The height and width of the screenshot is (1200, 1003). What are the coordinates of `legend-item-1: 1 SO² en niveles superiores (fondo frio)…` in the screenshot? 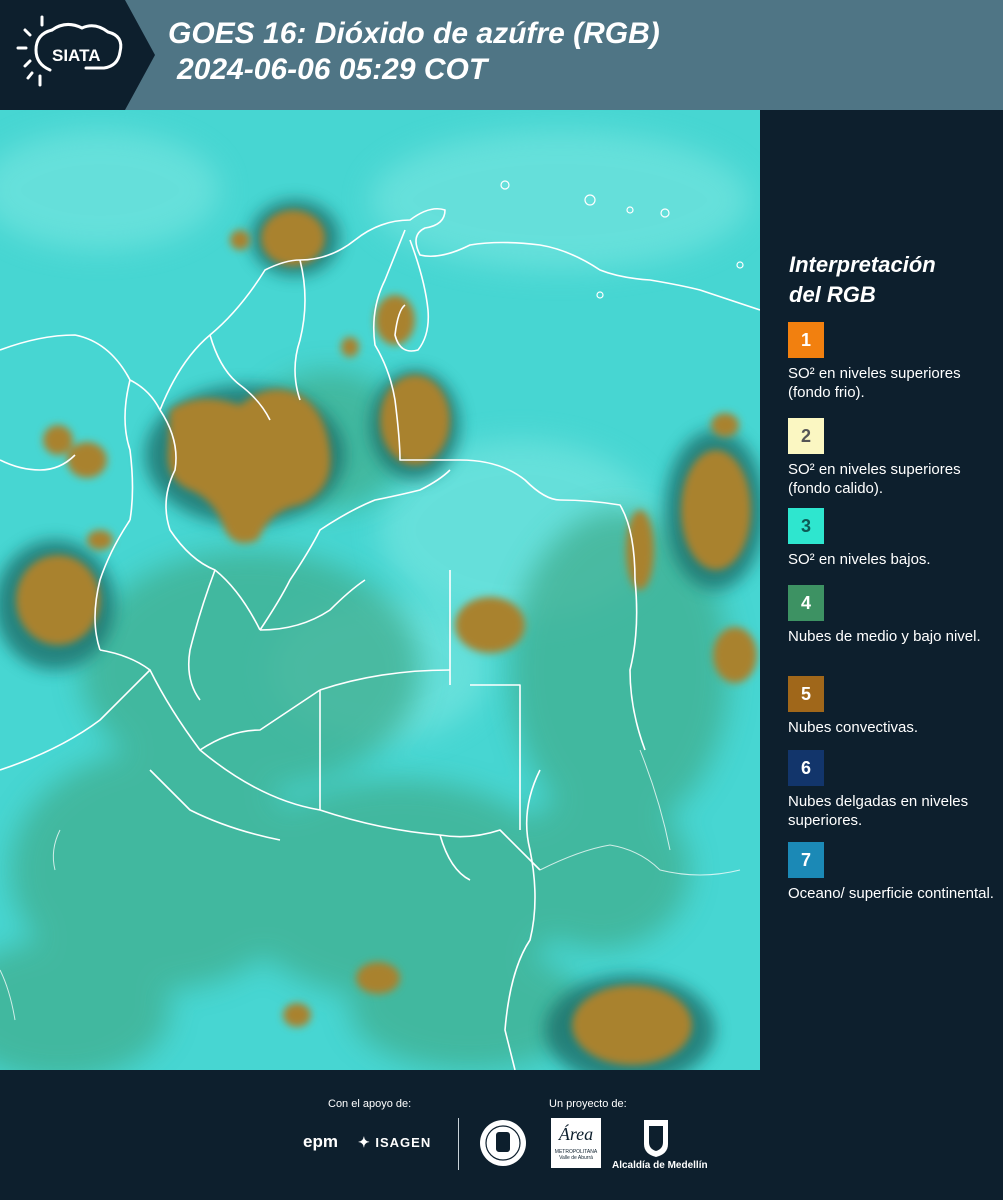 It's located at (893, 362).